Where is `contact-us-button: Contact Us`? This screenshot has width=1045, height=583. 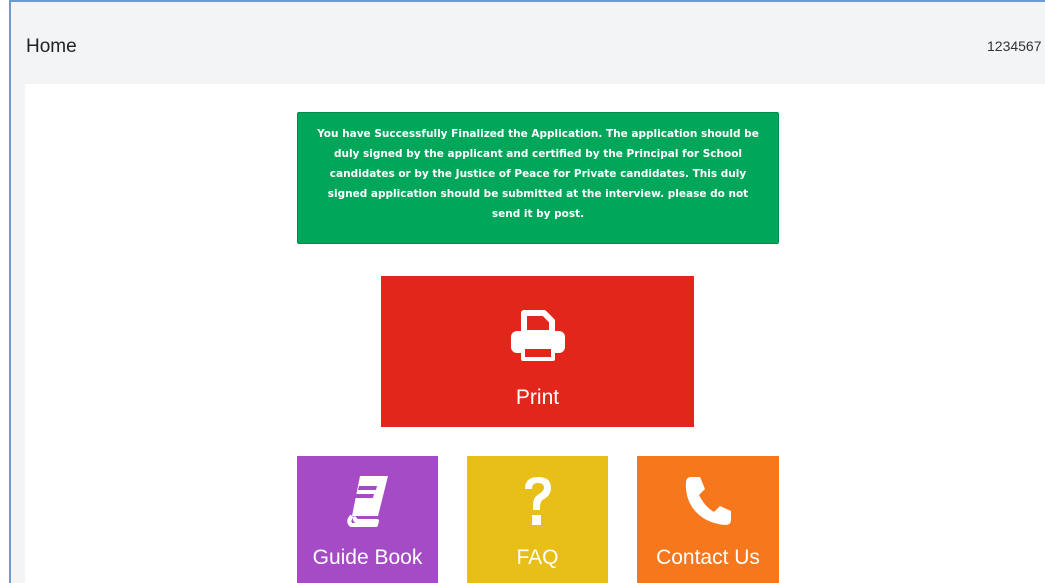 contact-us-button: Contact Us is located at coordinates (708, 519).